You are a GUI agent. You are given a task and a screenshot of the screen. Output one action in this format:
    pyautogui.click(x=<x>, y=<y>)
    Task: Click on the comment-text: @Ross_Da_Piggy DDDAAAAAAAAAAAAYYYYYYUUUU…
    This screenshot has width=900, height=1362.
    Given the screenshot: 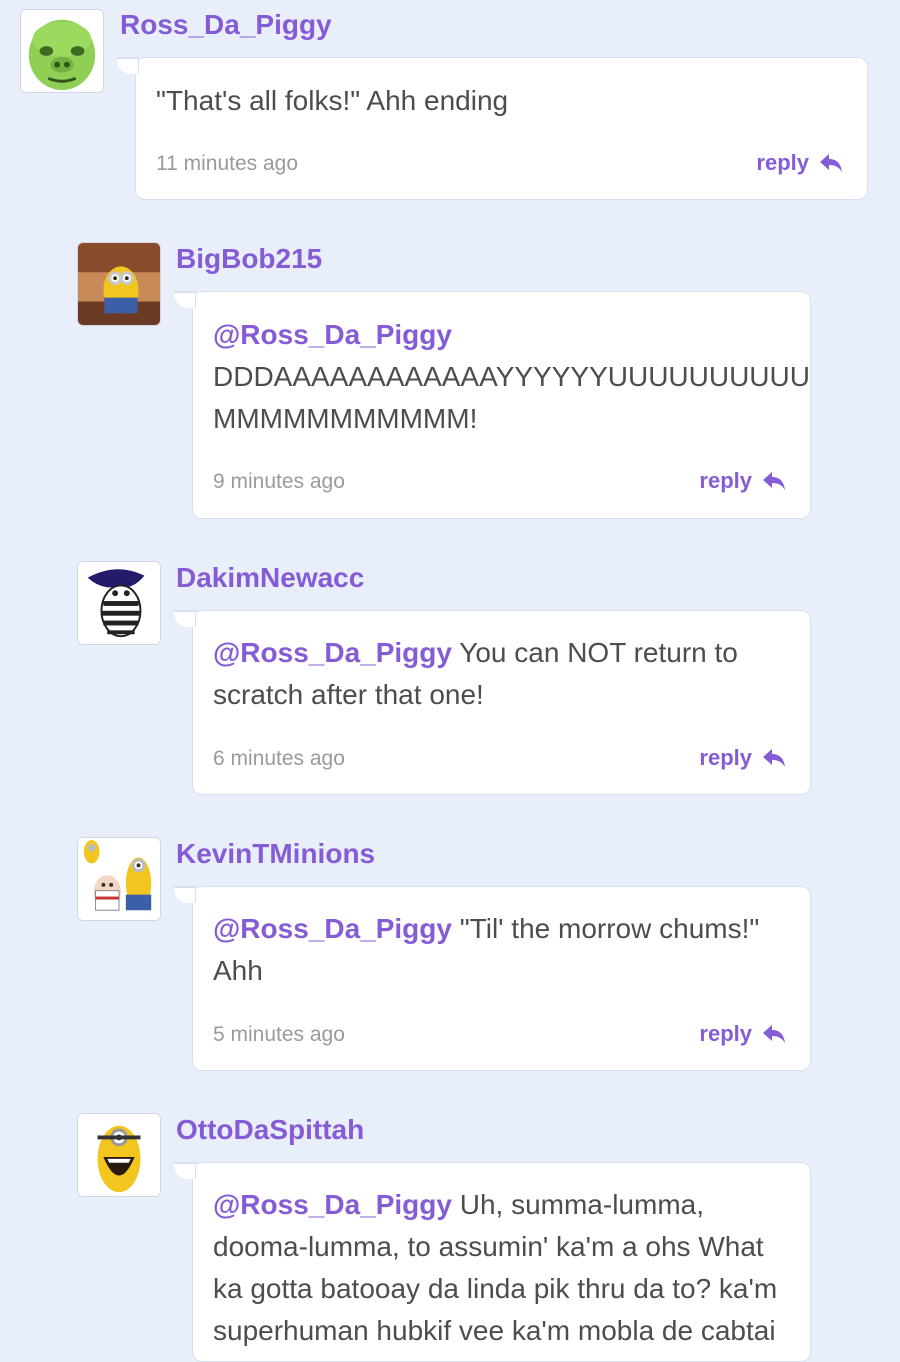 What is the action you would take?
    pyautogui.click(x=511, y=377)
    